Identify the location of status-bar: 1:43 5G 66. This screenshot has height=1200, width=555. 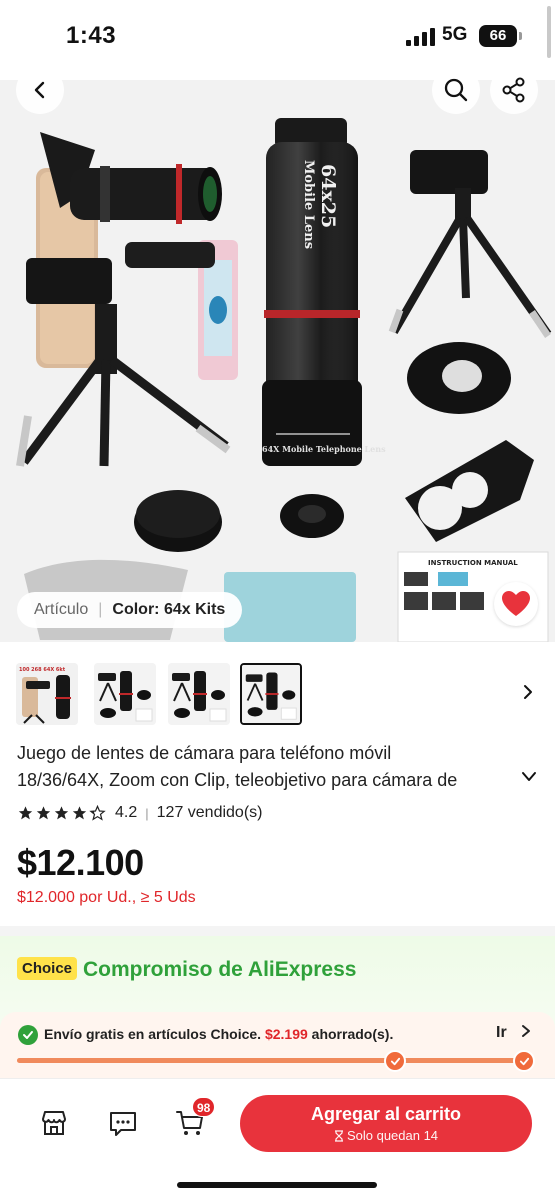
(277, 40).